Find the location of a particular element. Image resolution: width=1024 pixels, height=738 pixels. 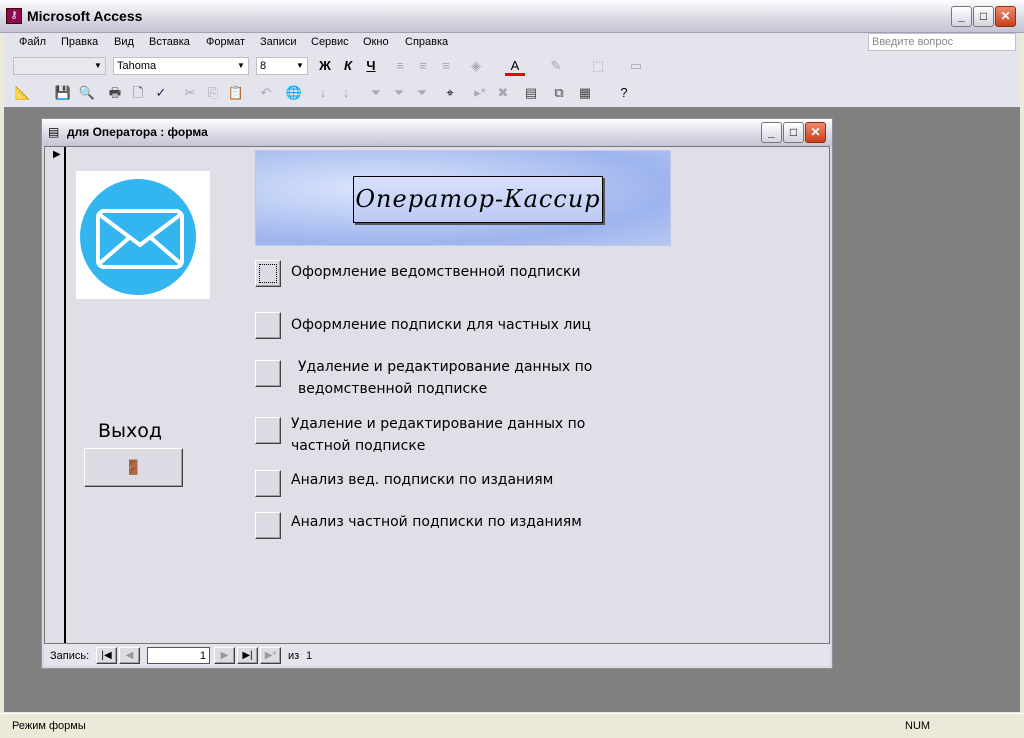

menu-format: Формат is located at coordinates (225, 42).